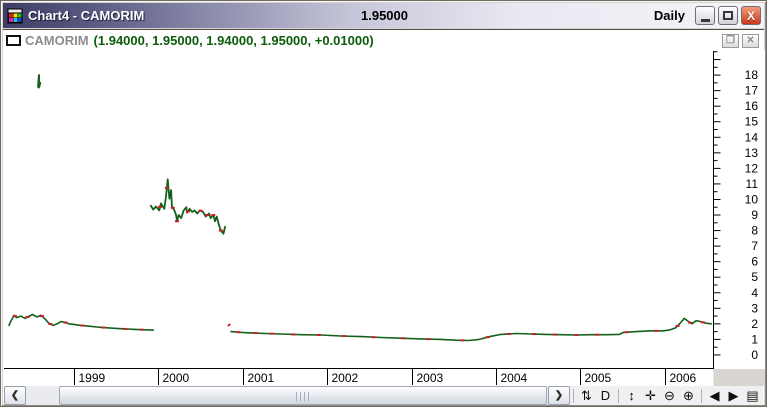  What do you see at coordinates (86, 15) in the screenshot?
I see `window-title: Chart4 - CAMORIM` at bounding box center [86, 15].